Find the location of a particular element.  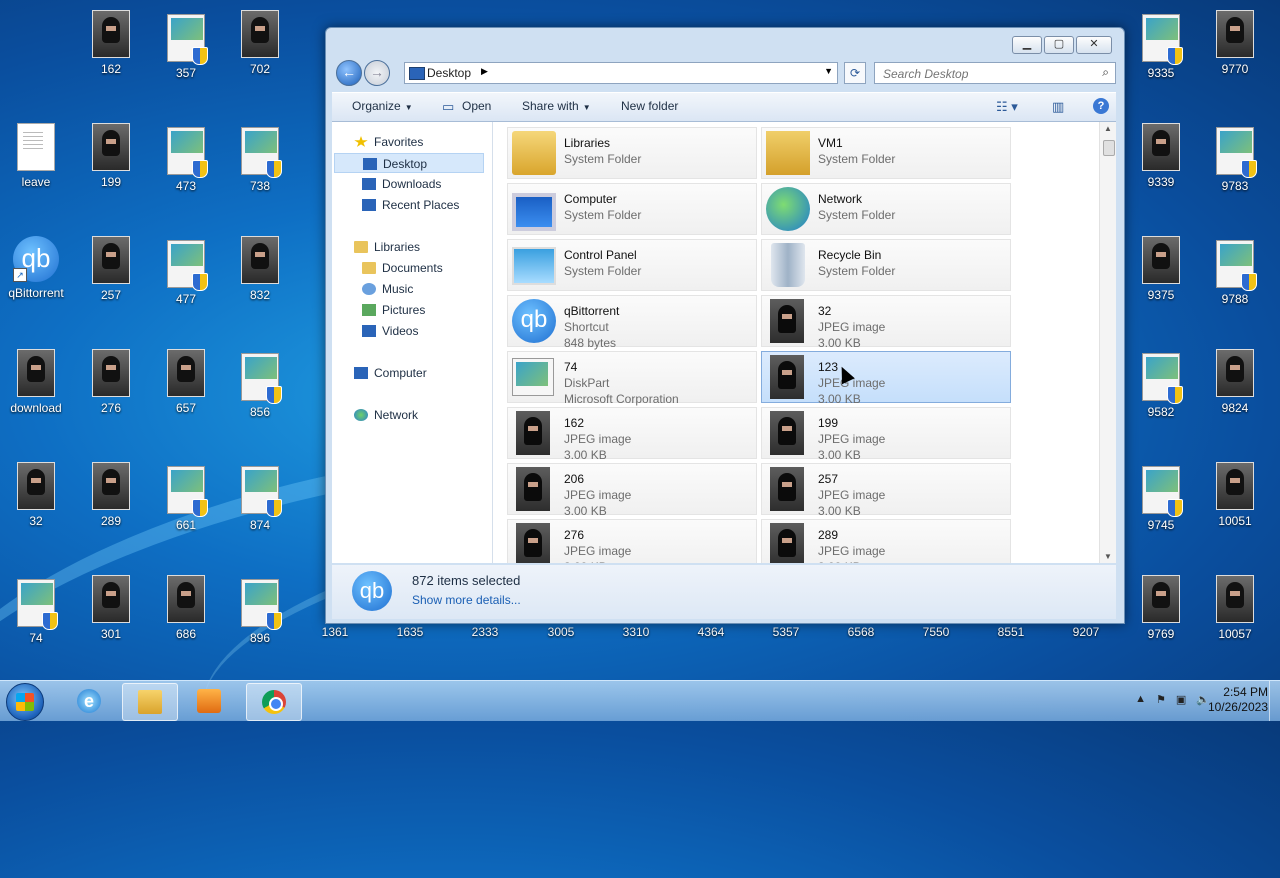

file-item: Libraries System Folder is located at coordinates (632, 153).